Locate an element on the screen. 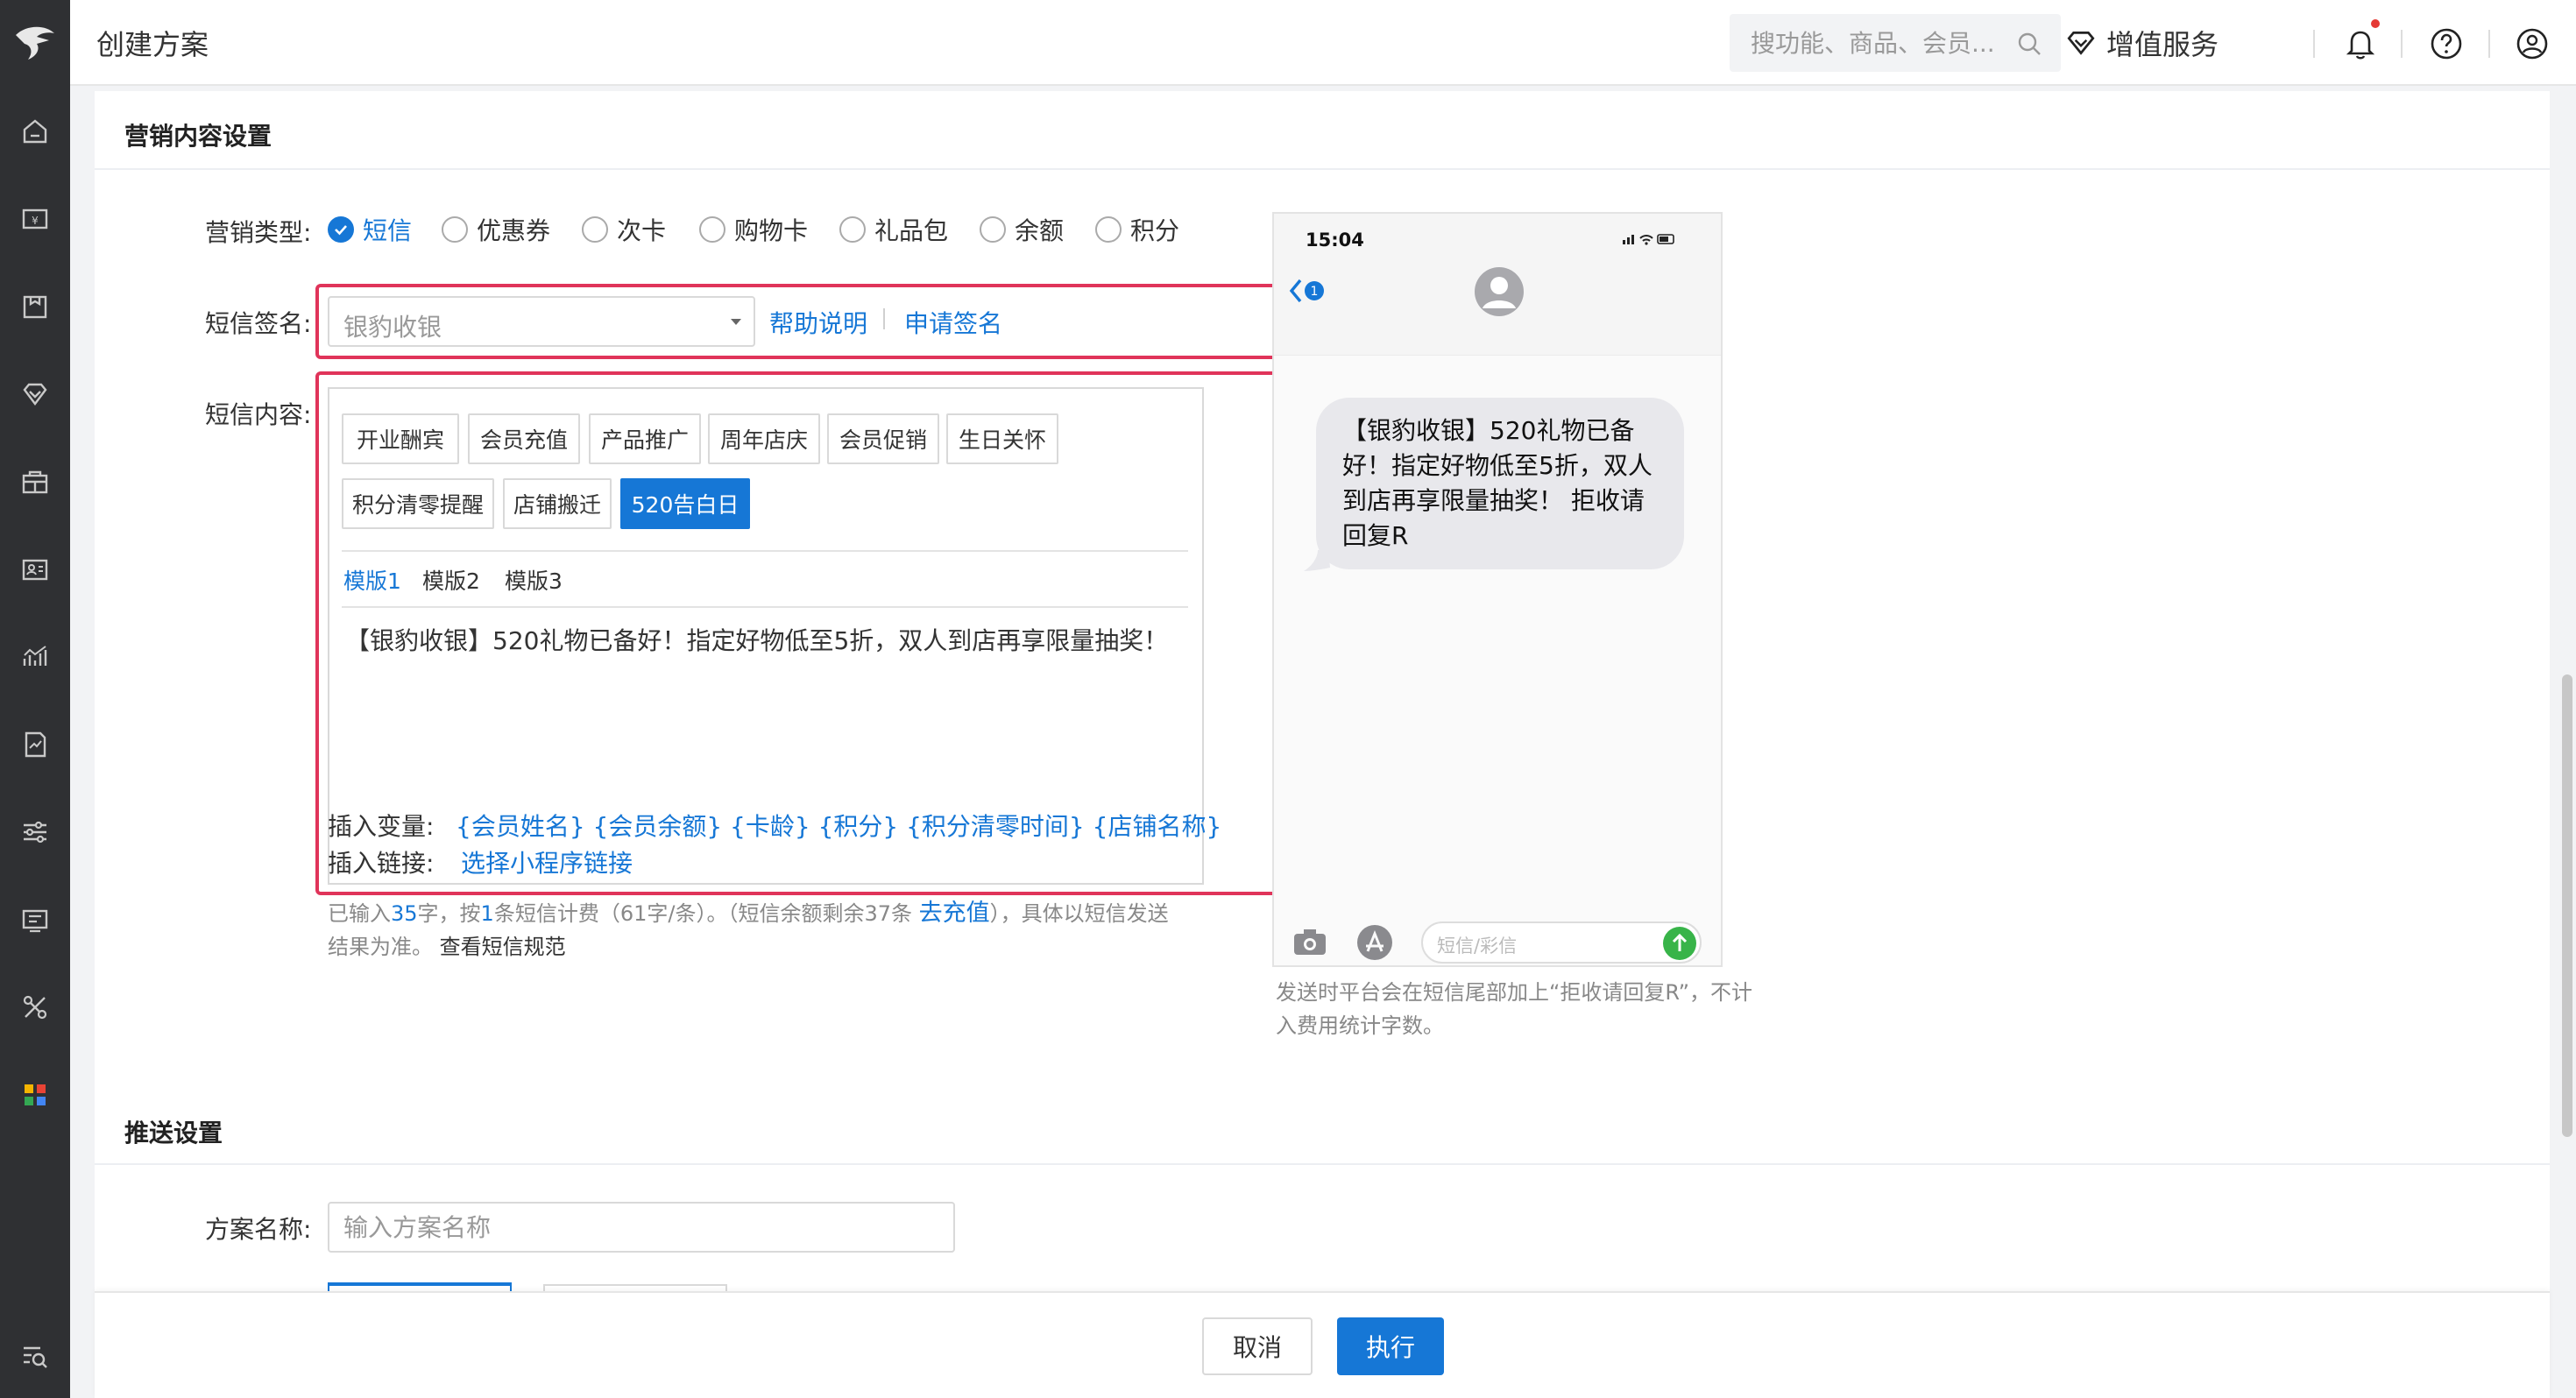  insert-variable-label: 插入变量: is located at coordinates (381, 826).